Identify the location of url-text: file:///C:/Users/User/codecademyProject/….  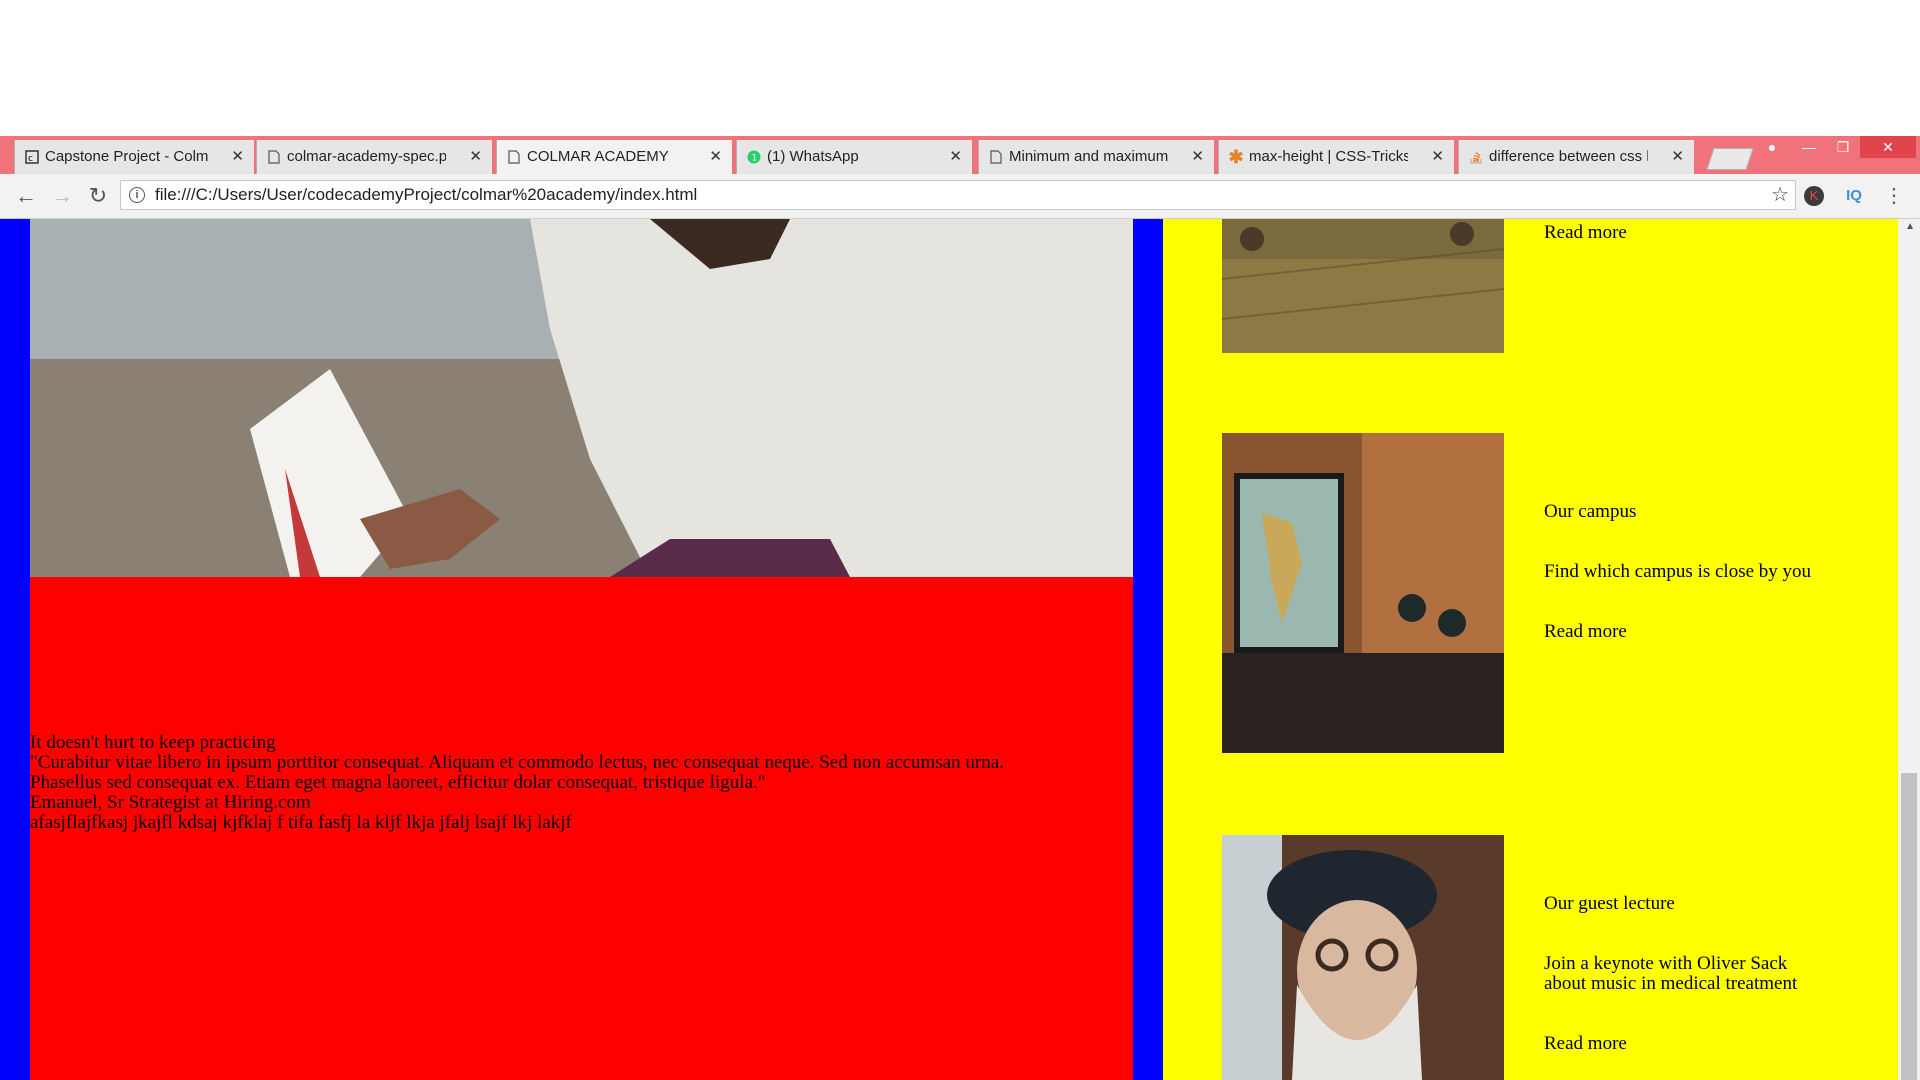
(426, 194).